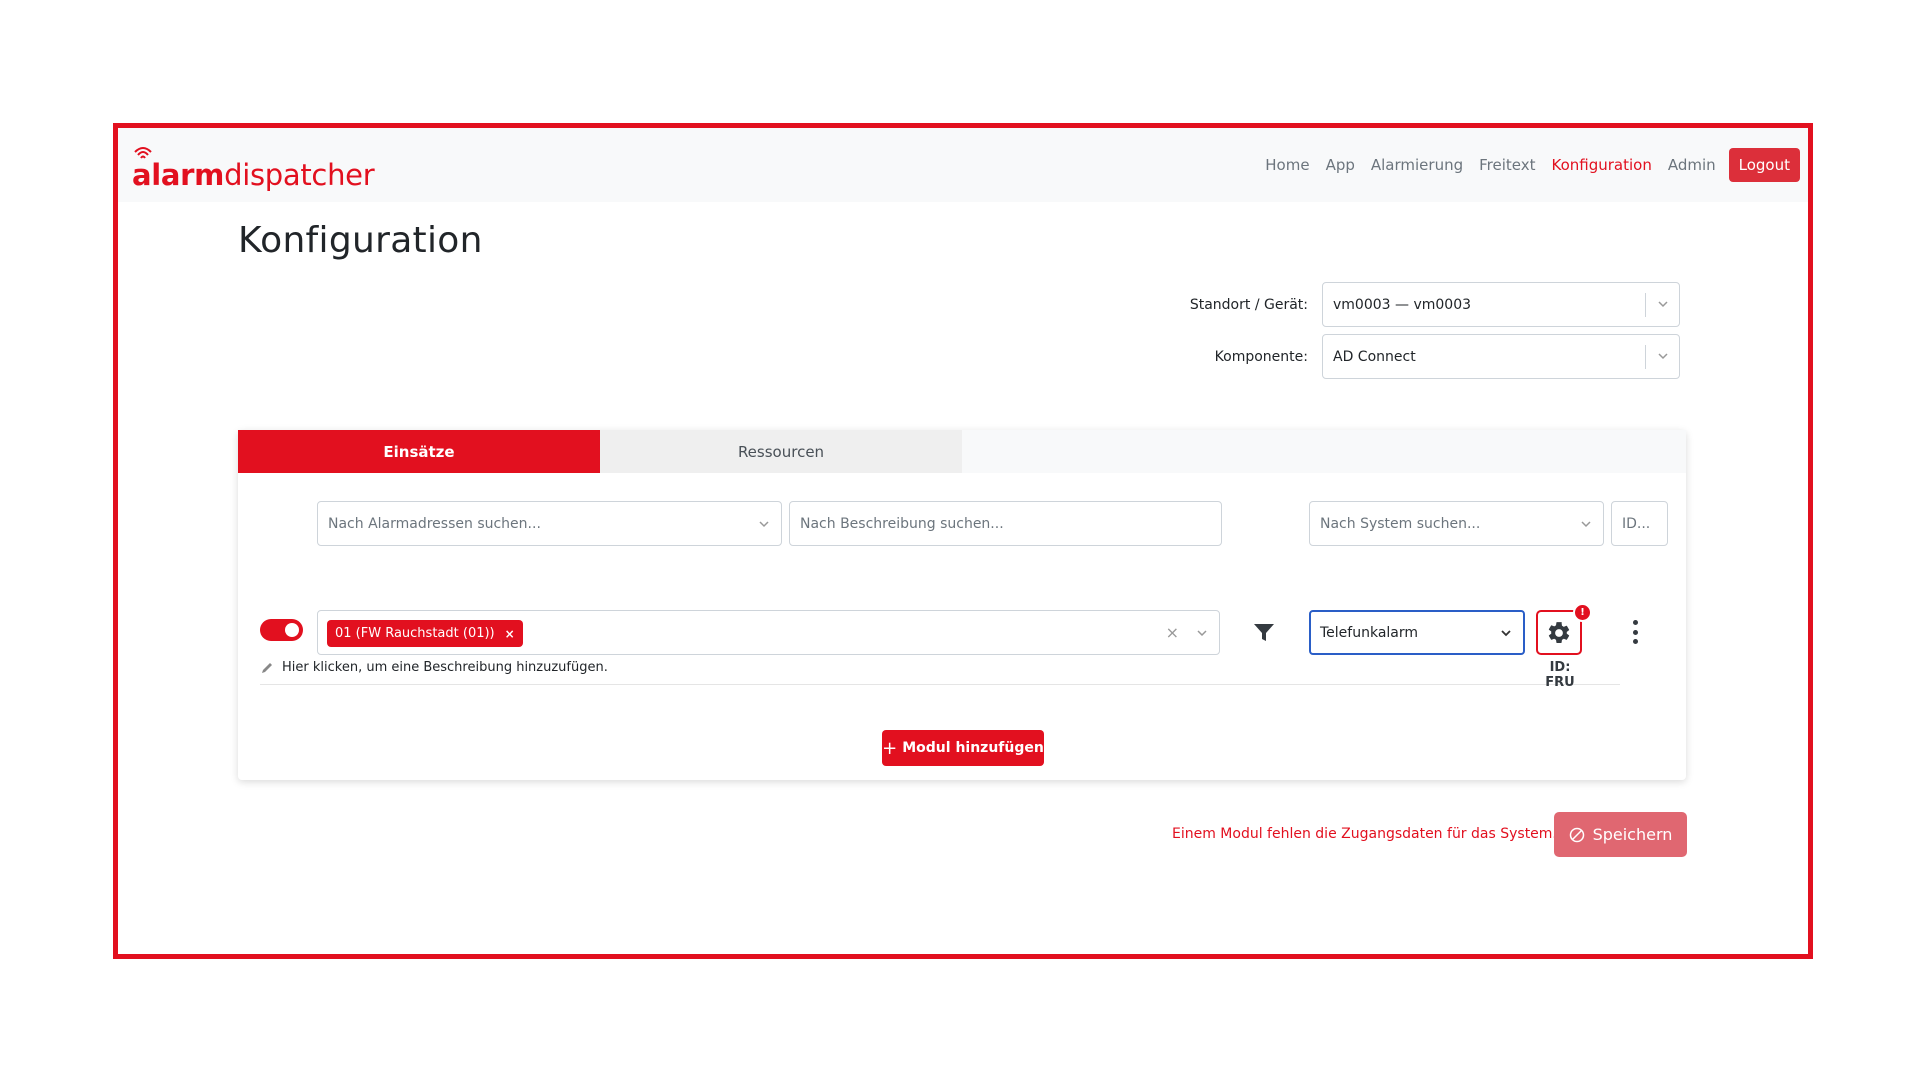  I want to click on standort-value: vm0003 — vm0003, so click(1402, 304).